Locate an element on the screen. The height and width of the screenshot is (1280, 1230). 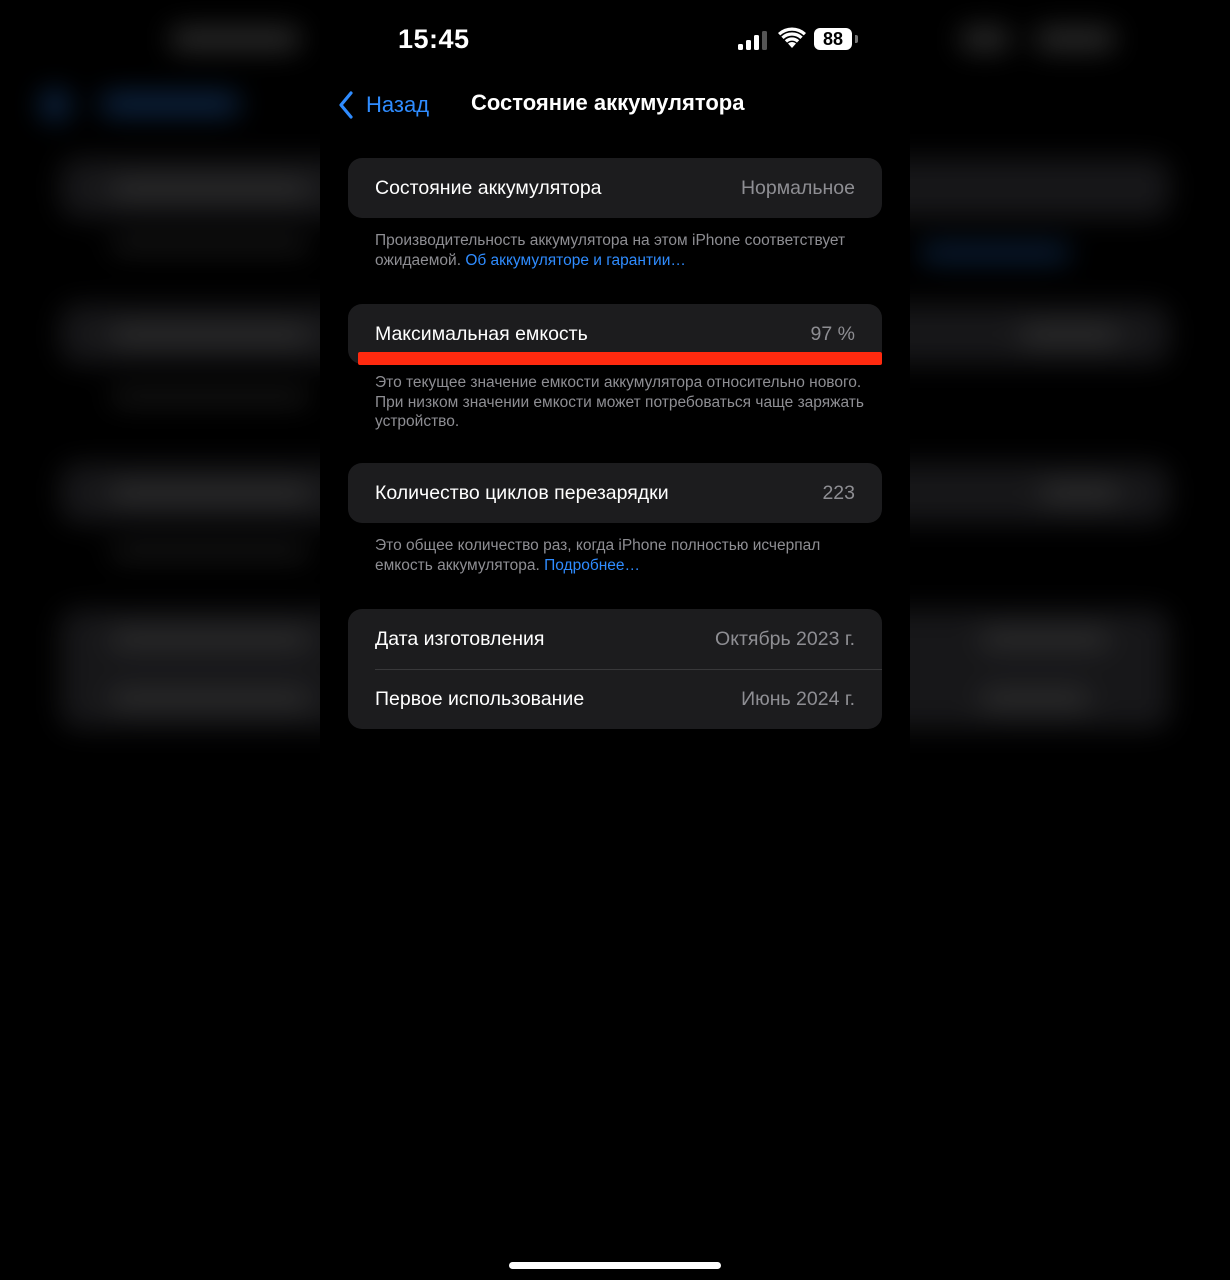
cellular-signal-icon is located at coordinates (754, 40).